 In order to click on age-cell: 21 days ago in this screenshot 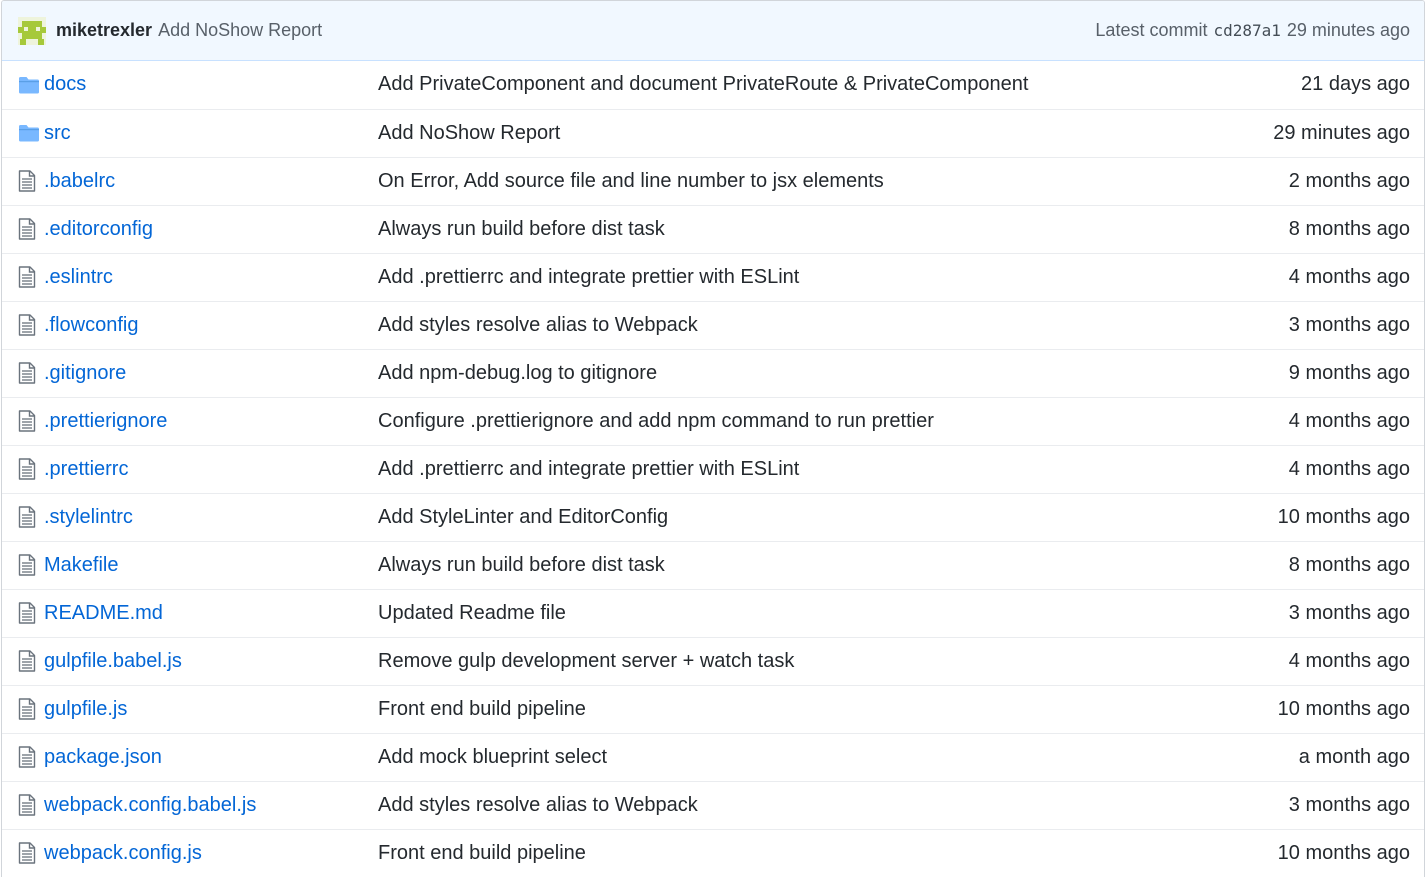, I will do `click(1325, 85)`.